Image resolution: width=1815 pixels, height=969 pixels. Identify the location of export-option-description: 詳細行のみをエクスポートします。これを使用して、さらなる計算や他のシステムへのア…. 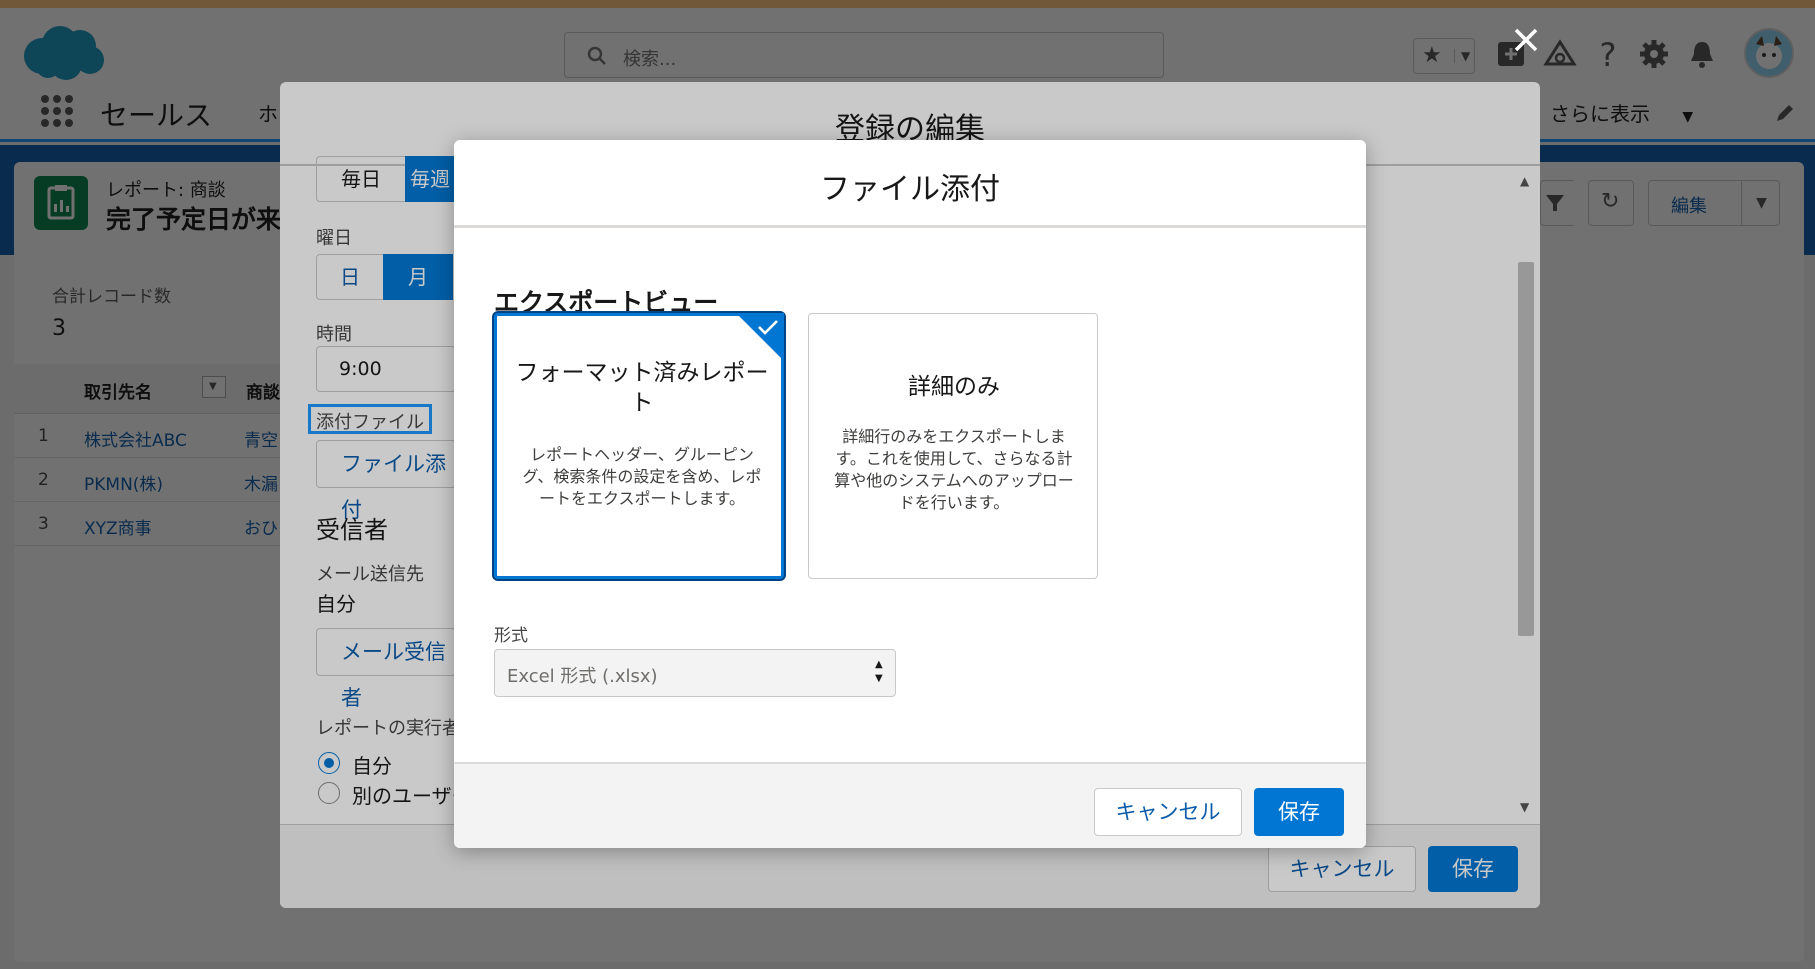
(954, 469).